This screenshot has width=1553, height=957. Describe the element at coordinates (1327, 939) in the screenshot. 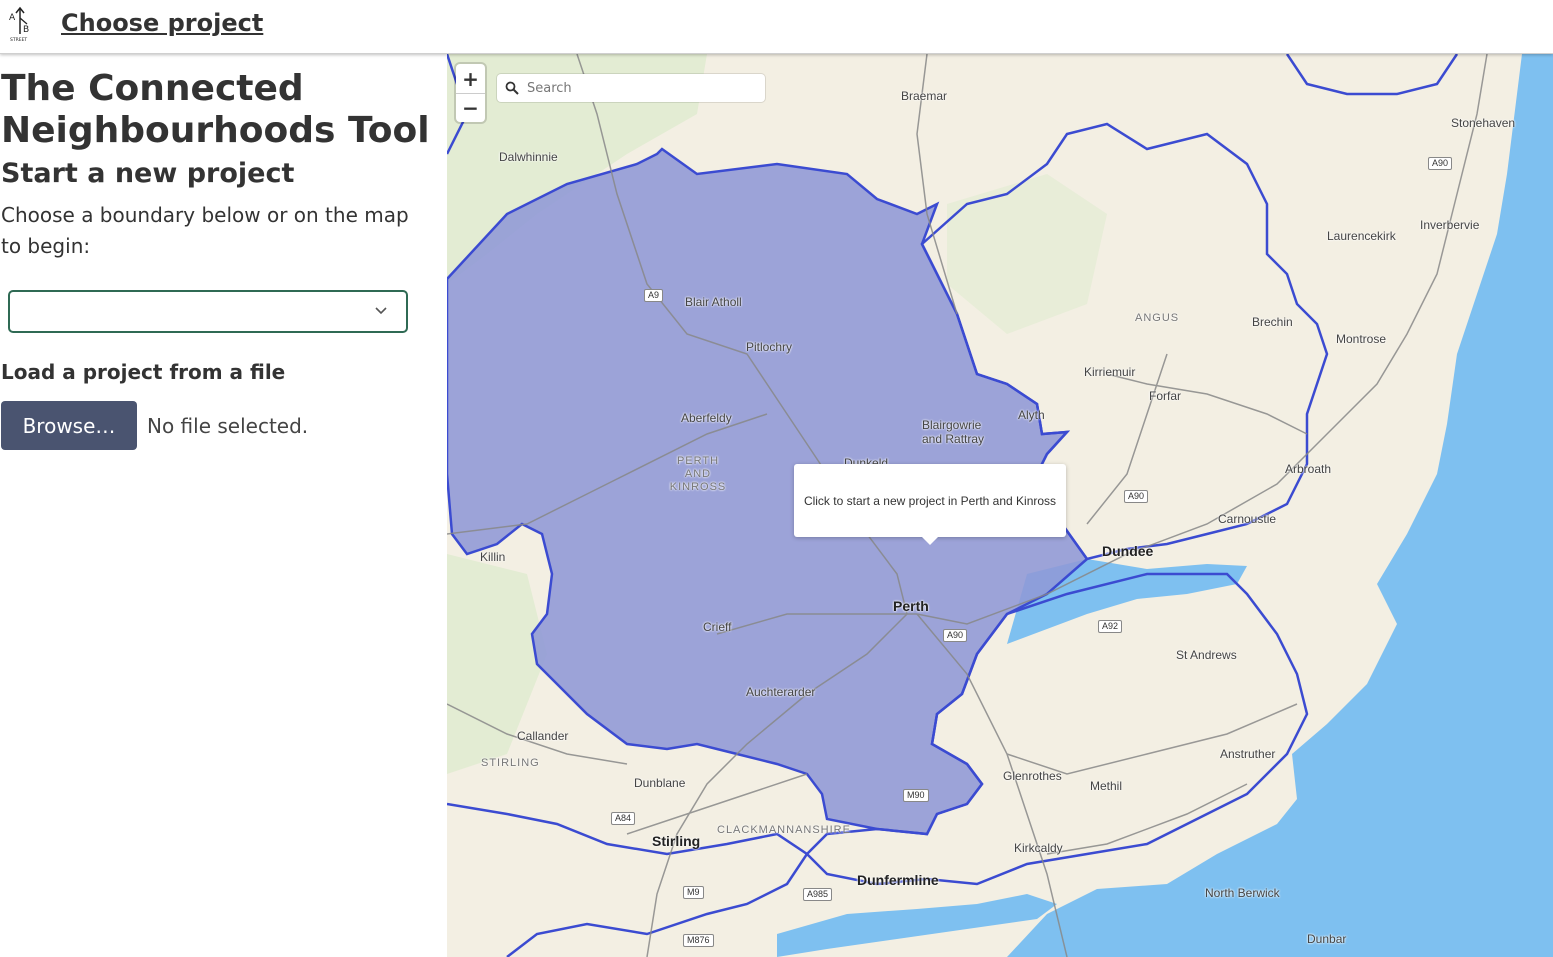

I see `place-label: Dunbar` at that location.